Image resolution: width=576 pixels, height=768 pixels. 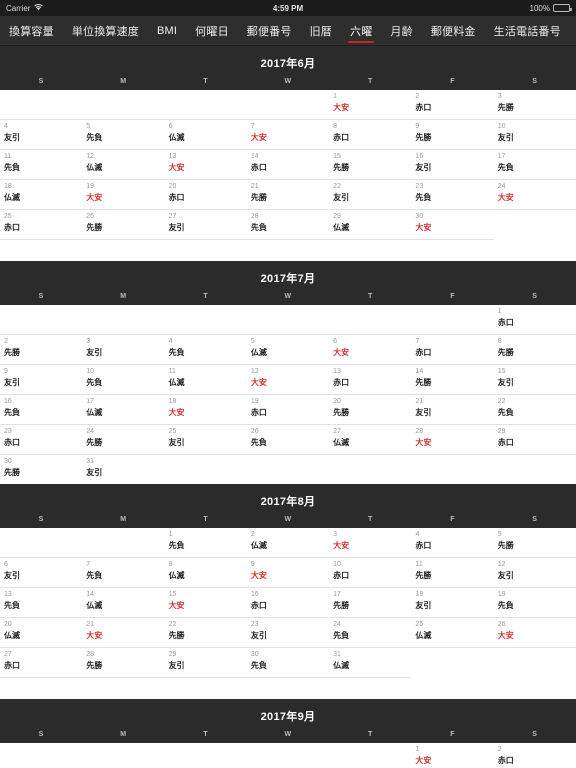 What do you see at coordinates (321, 30) in the screenshot?
I see `tab-5: 旧暦` at bounding box center [321, 30].